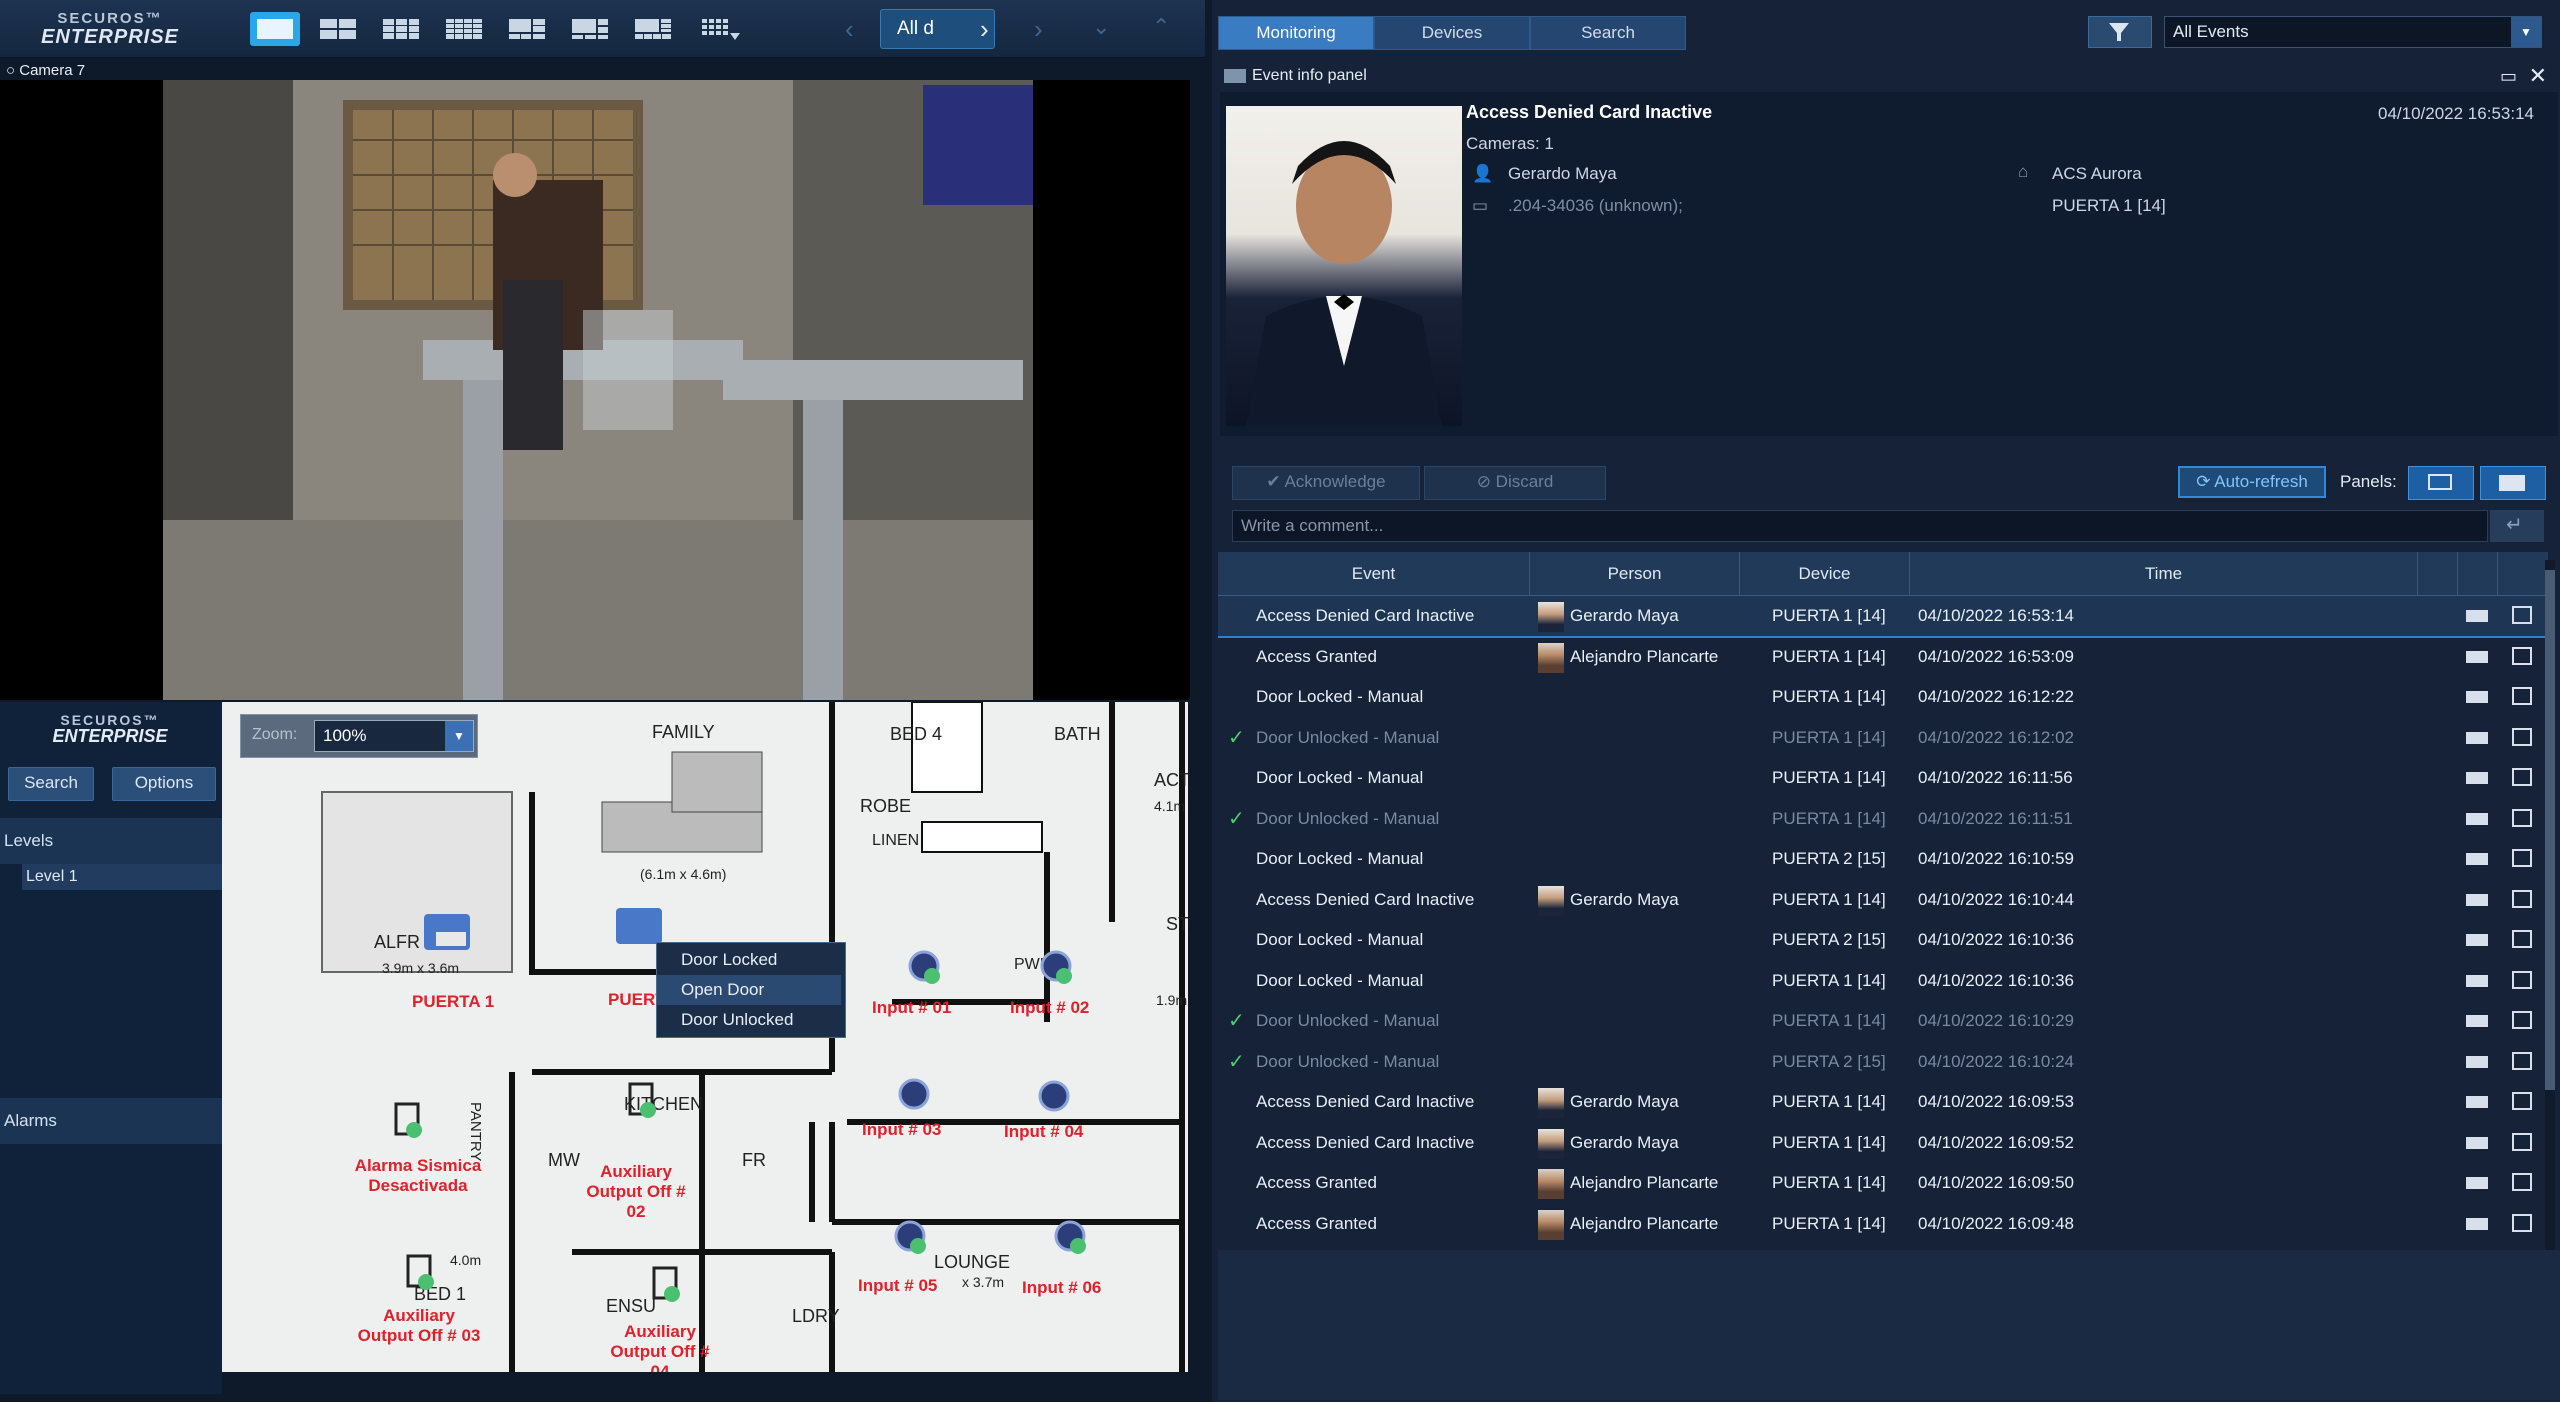  Describe the element at coordinates (527, 29) in the screenshot. I see `layout-1plus3-button` at that location.